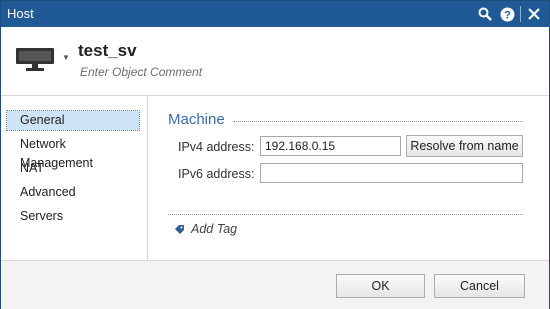 Image resolution: width=550 pixels, height=309 pixels. What do you see at coordinates (378, 121) in the screenshot?
I see `section-divider` at bounding box center [378, 121].